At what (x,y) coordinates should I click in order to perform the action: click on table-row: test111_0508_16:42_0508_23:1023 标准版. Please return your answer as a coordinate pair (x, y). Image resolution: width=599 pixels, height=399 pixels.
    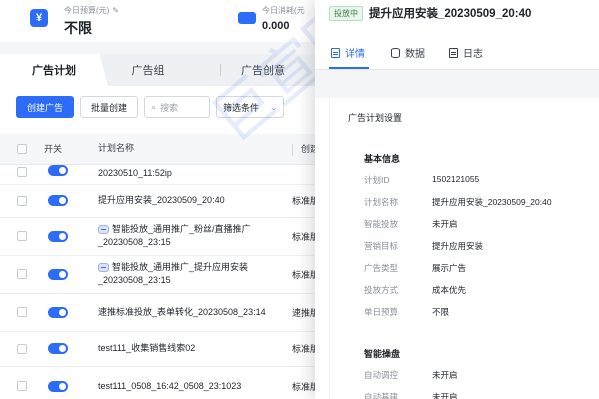
    Looking at the image, I should click on (165, 382).